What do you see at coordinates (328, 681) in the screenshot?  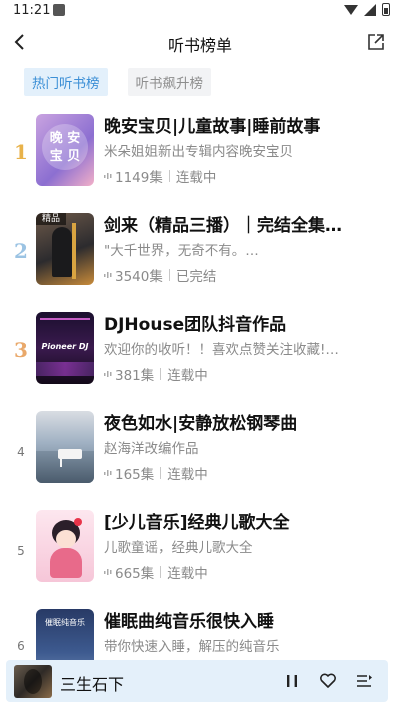 I see `heart-icon` at bounding box center [328, 681].